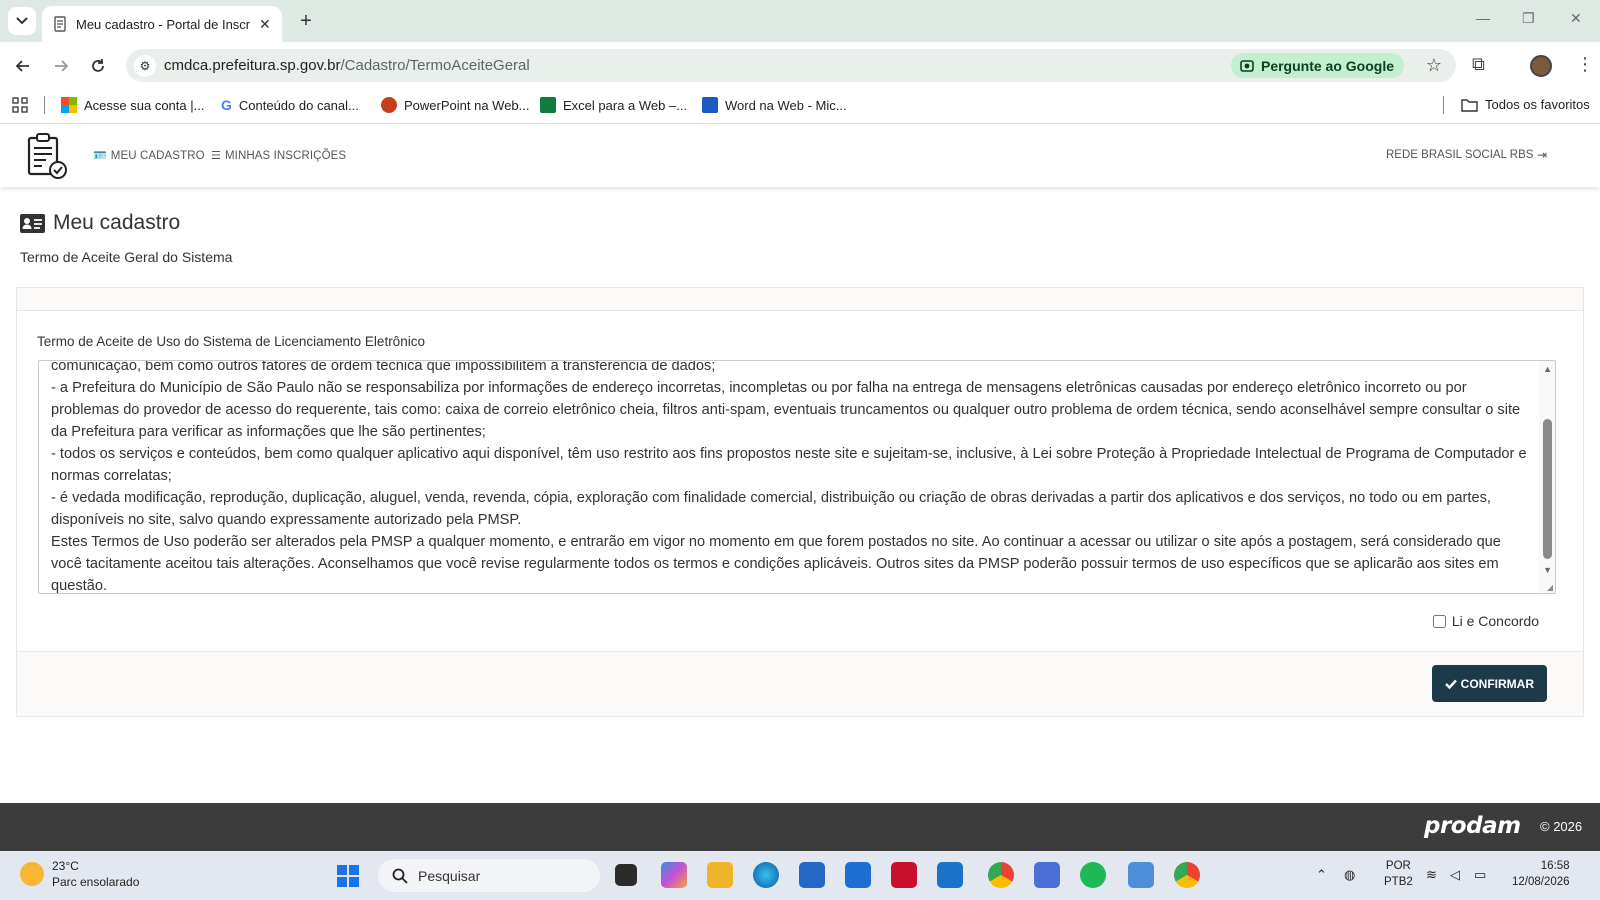 The image size is (1600, 900). Describe the element at coordinates (904, 875) in the screenshot. I see `mcafee-icon` at that location.